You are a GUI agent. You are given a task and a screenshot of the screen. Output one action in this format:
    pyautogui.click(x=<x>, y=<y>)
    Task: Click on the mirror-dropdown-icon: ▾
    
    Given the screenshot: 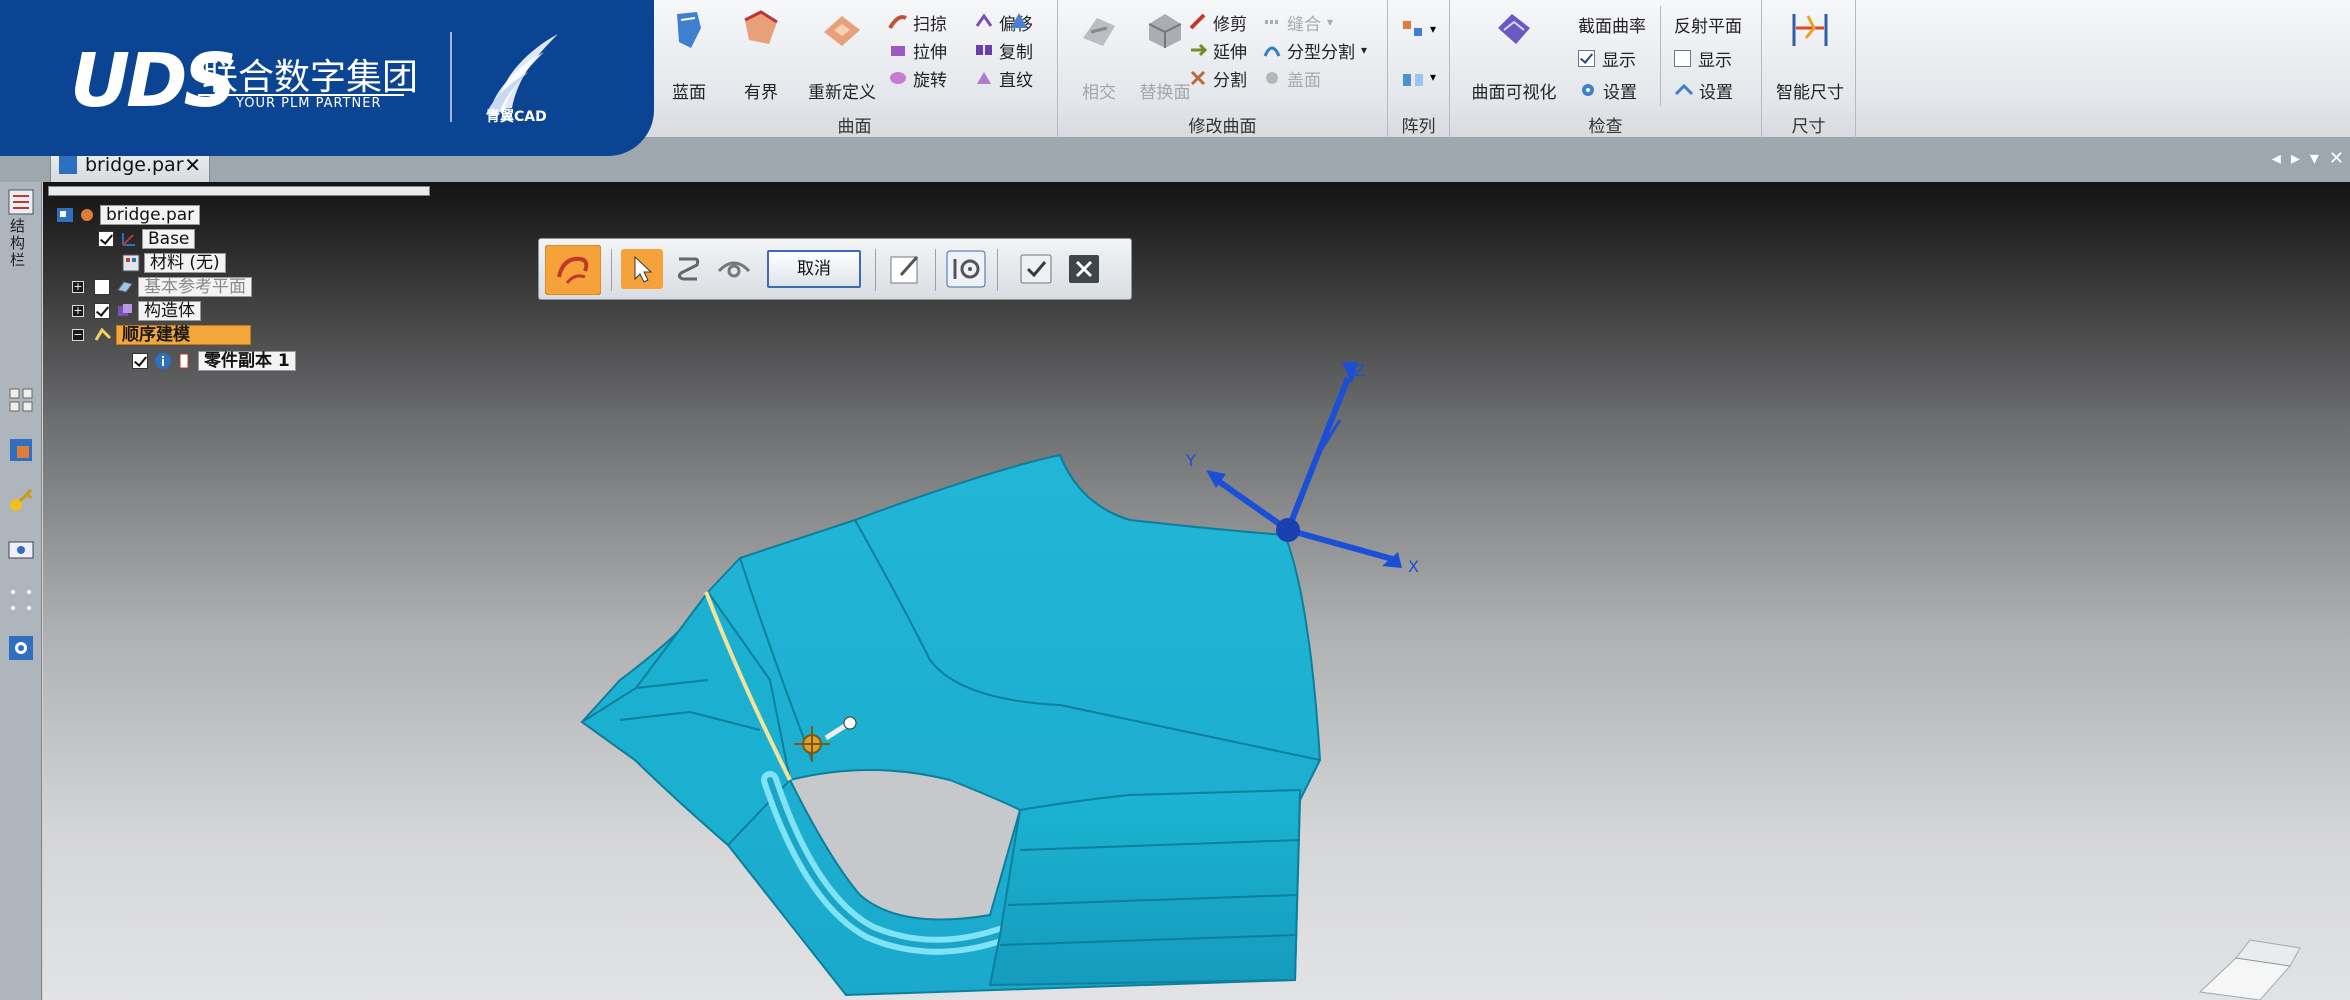 What is the action you would take?
    pyautogui.click(x=1433, y=77)
    